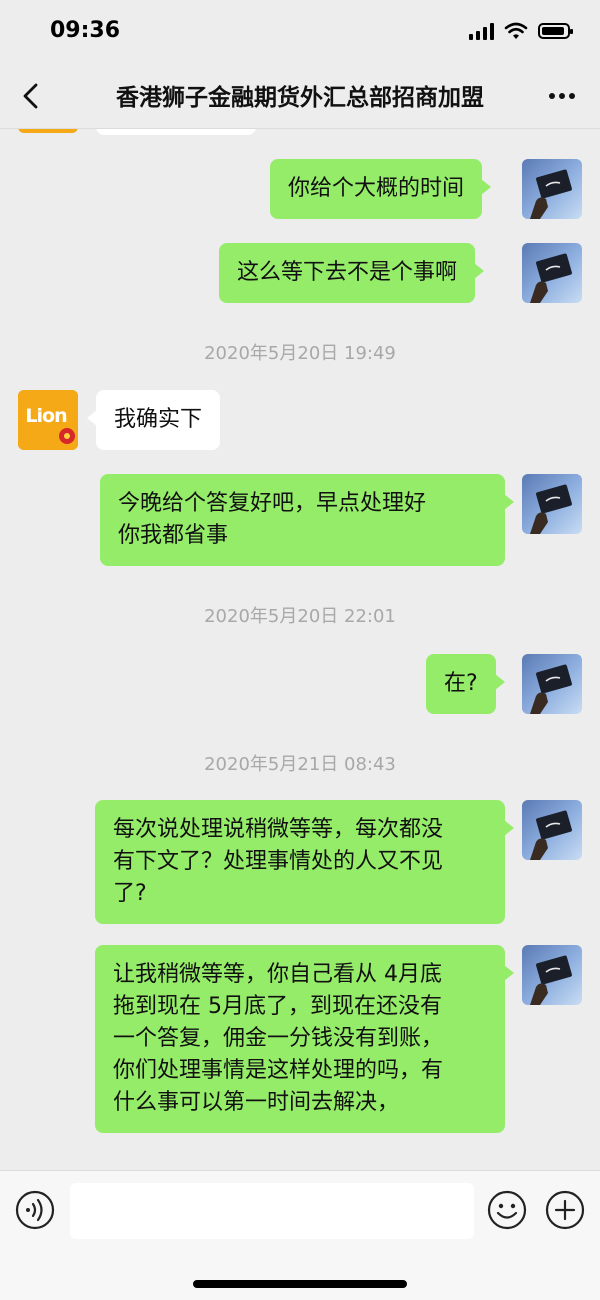  What do you see at coordinates (300, 764) in the screenshot?
I see `timestamp: 2020年5月21日 08:43` at bounding box center [300, 764].